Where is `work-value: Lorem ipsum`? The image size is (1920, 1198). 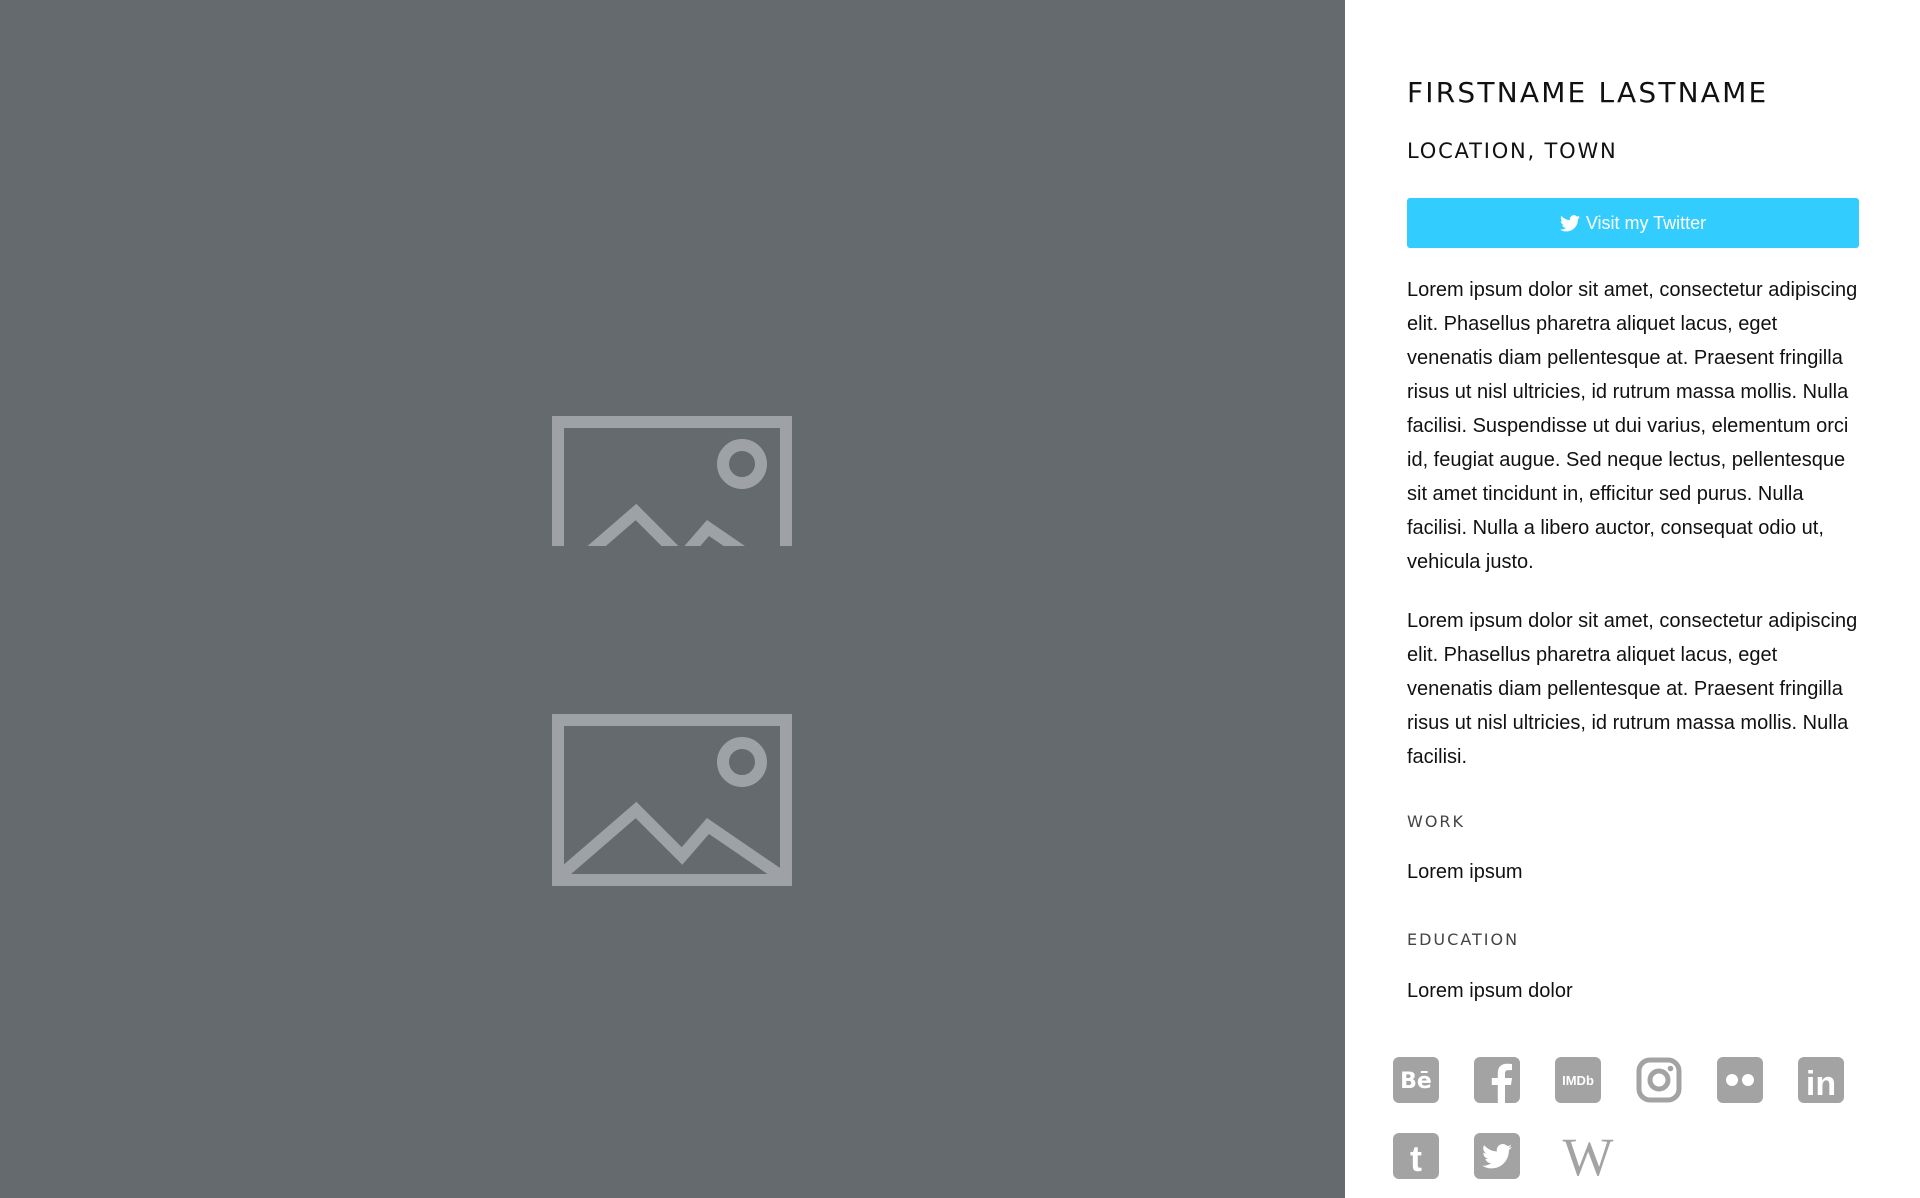 work-value: Lorem ipsum is located at coordinates (1465, 872).